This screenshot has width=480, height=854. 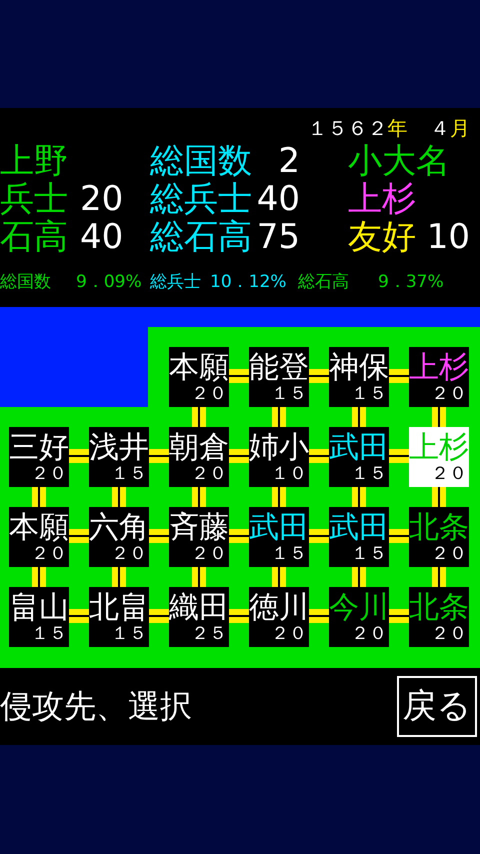 I want to click on kokudaka-value: 40, so click(x=101, y=237).